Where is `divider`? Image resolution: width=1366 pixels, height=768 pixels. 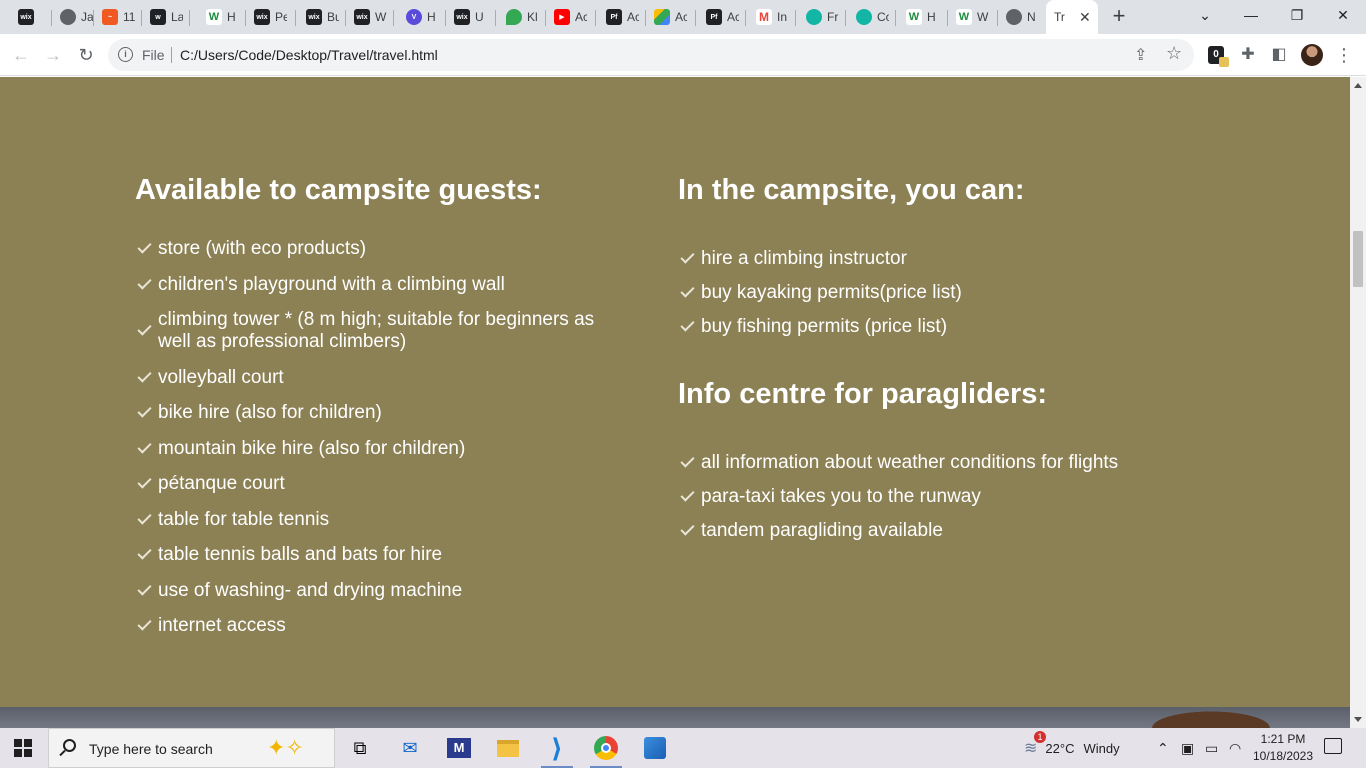
divider is located at coordinates (171, 55).